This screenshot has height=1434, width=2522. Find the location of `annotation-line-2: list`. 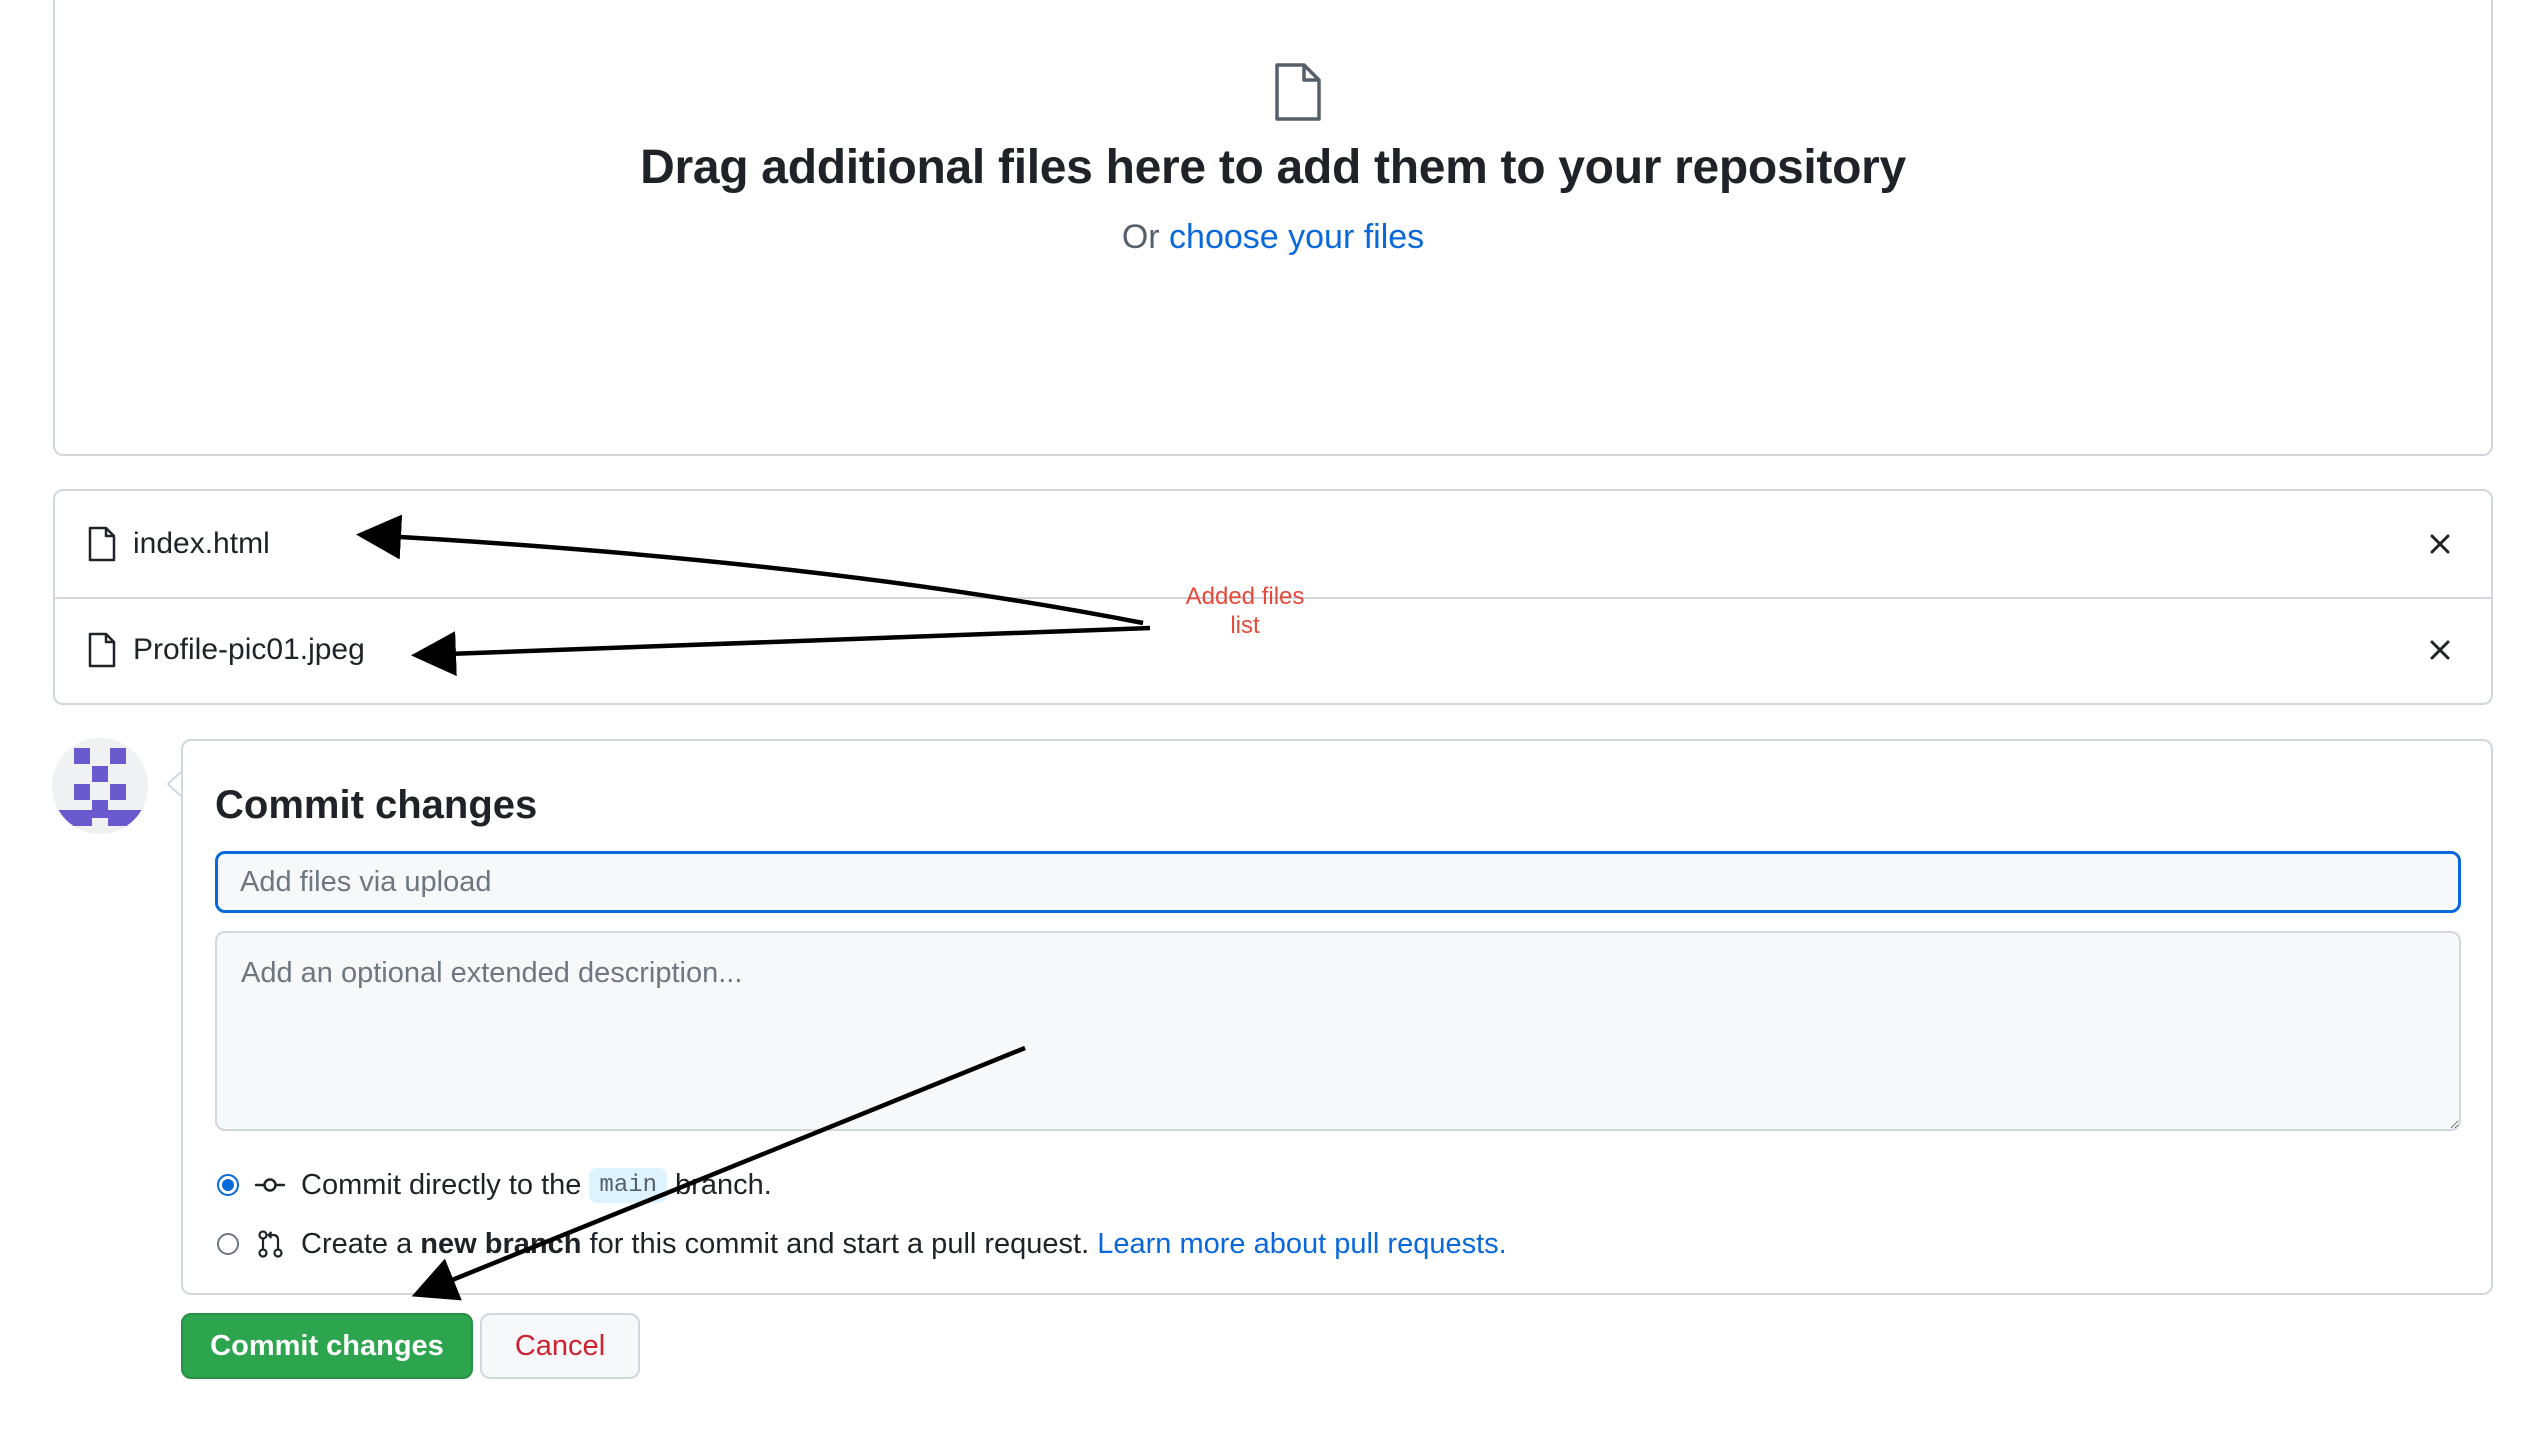

annotation-line-2: list is located at coordinates (1245, 625).